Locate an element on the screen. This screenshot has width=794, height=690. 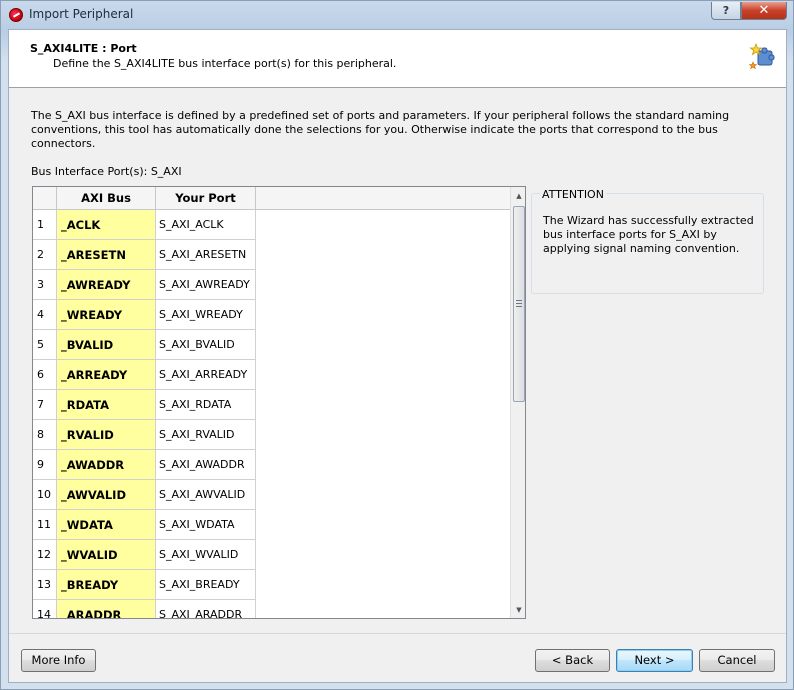
page-title: S_AXI4LITE : Port is located at coordinates (83, 48).